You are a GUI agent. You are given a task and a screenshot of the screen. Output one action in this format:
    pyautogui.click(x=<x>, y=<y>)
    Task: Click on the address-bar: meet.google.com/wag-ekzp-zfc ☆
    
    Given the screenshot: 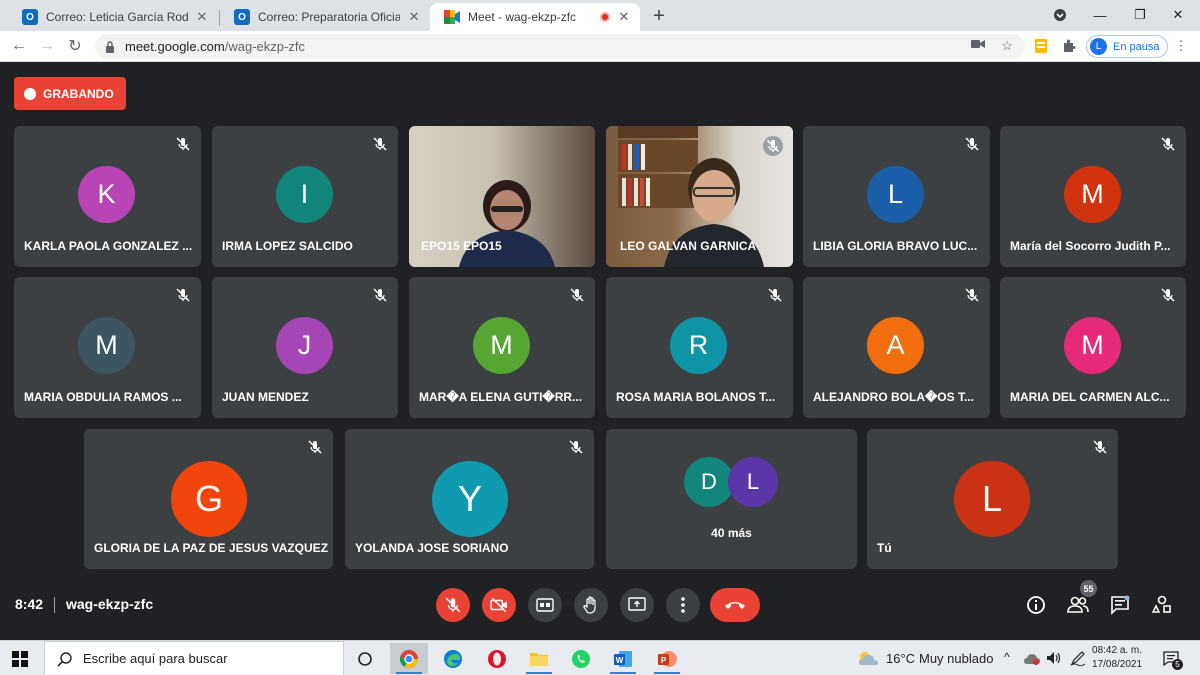 What is the action you would take?
    pyautogui.click(x=560, y=46)
    